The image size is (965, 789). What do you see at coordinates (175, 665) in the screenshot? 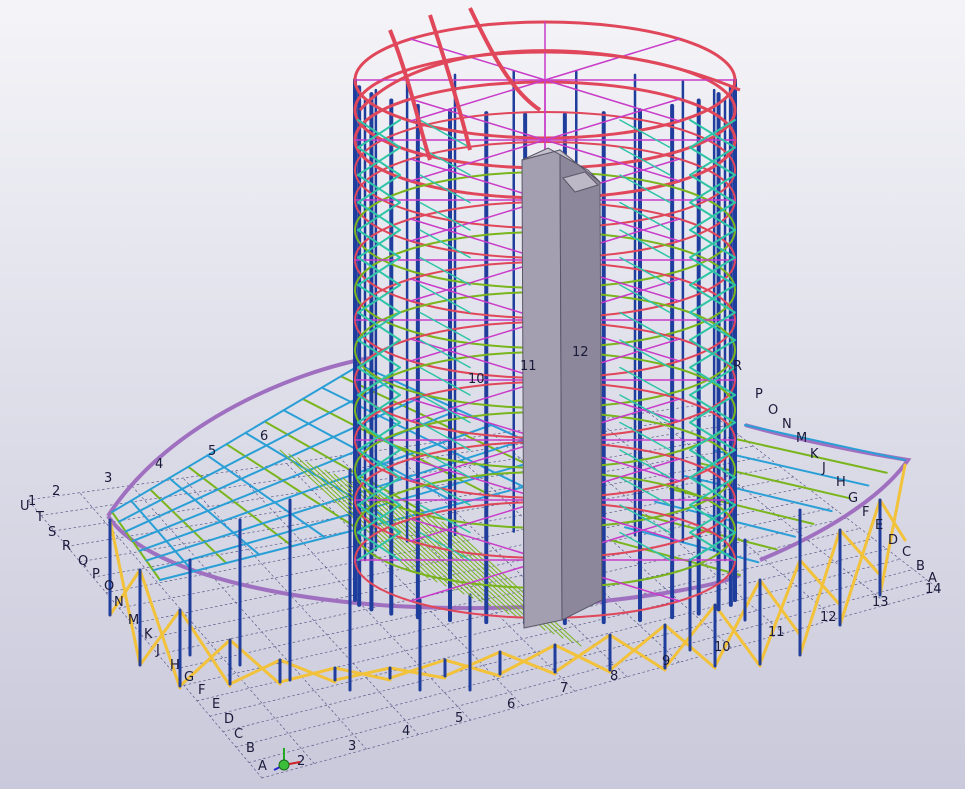
I see `grid-label-row-H: H` at bounding box center [175, 665].